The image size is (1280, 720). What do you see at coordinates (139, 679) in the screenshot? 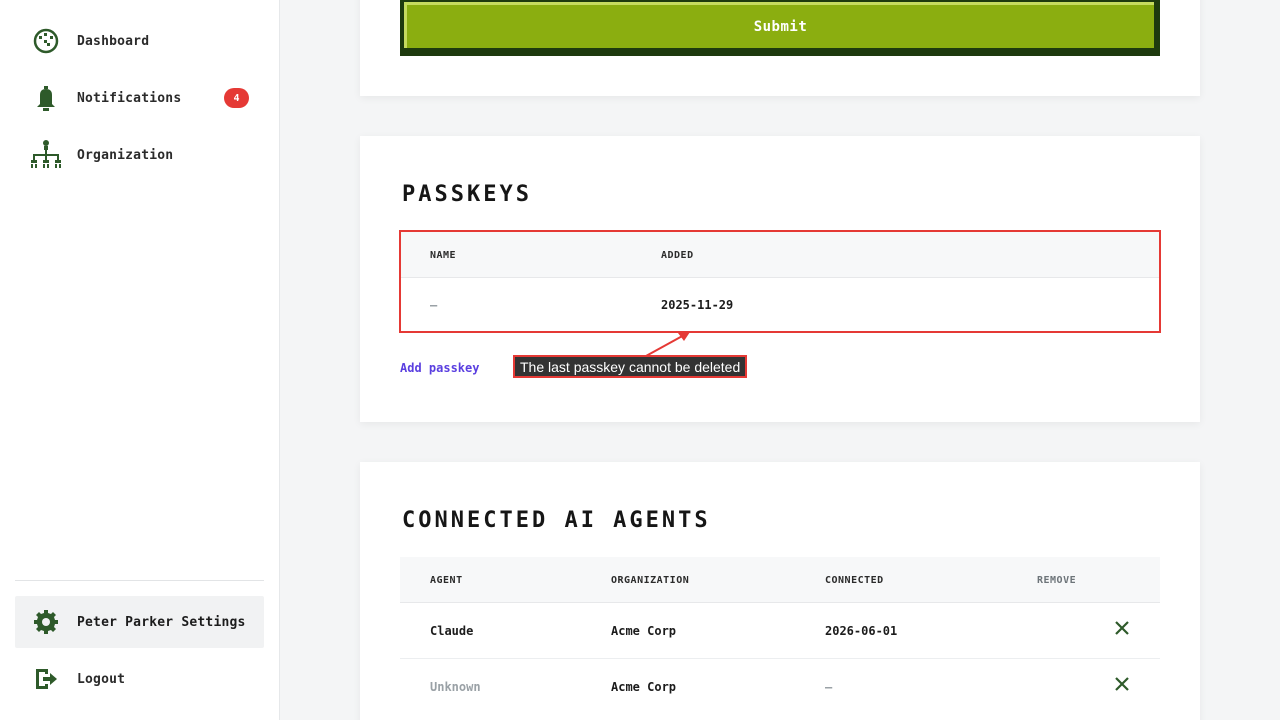
I see `logout-button: Logout` at bounding box center [139, 679].